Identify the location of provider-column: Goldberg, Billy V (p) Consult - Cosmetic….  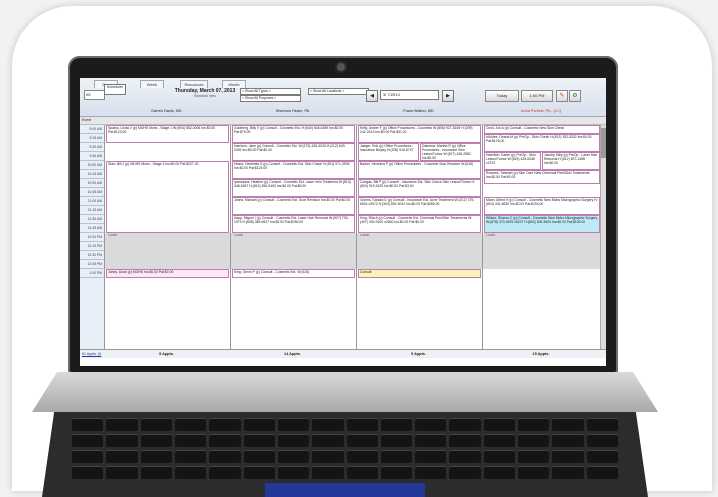
(293, 237).